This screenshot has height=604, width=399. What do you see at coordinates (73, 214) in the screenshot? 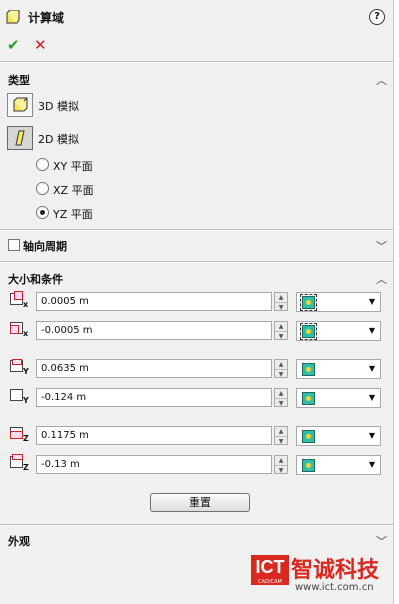
I see `radio-yz-plane-label: YZ 平面` at bounding box center [73, 214].